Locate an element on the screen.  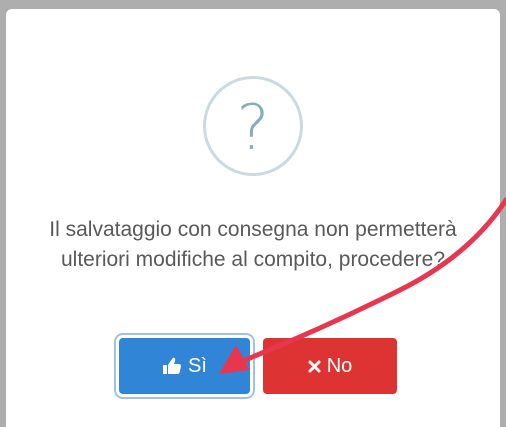
cancel-label: No is located at coordinates (339, 365).